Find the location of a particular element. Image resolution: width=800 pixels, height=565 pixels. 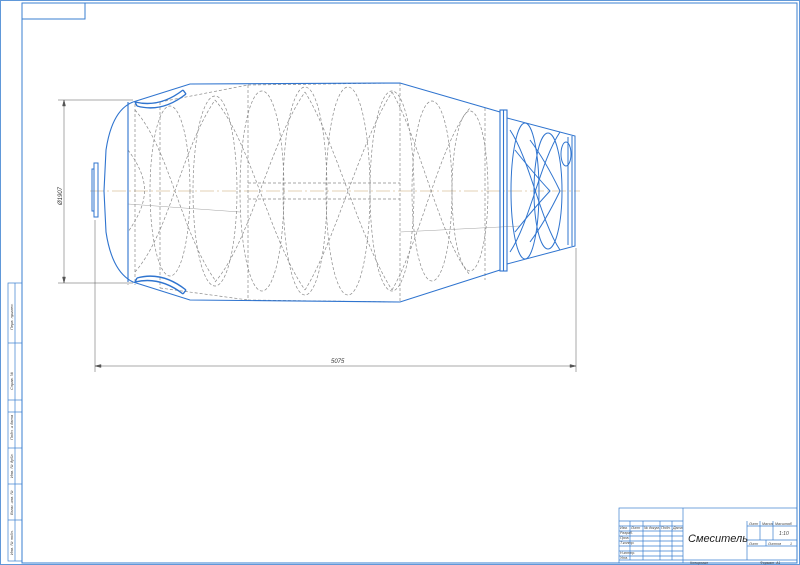

tb-label-date: Дата is located at coordinates (677, 528).